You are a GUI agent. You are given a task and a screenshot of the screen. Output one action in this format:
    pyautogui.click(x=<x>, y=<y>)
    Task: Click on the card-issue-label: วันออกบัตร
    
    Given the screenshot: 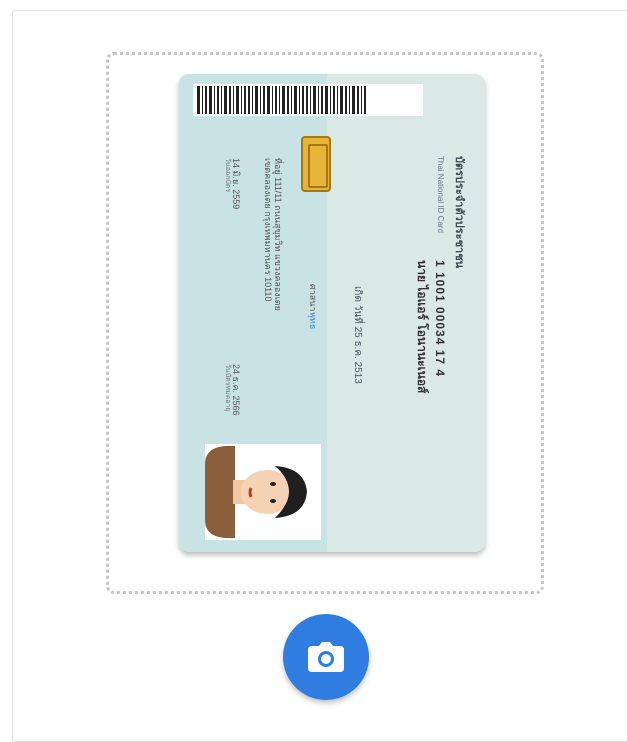 What is the action you would take?
    pyautogui.click(x=227, y=175)
    